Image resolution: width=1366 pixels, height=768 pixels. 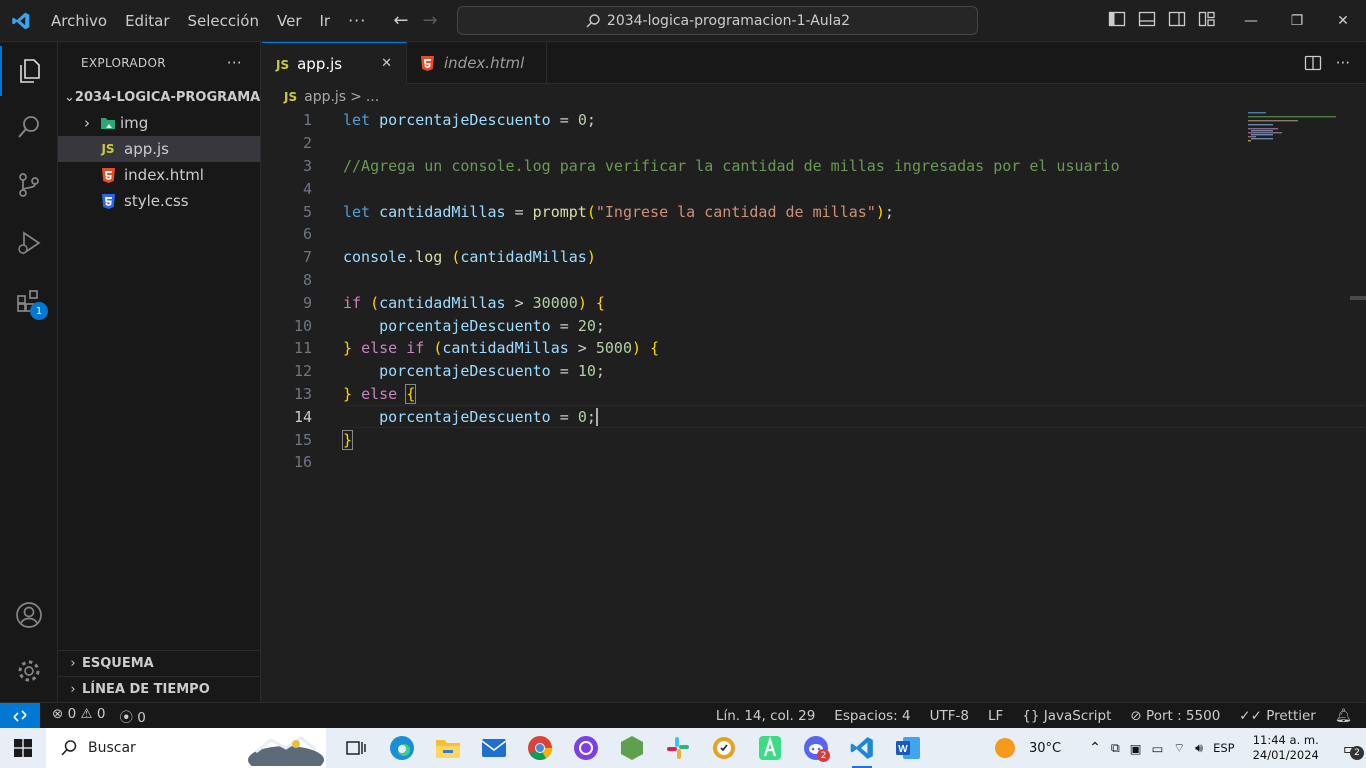 I want to click on menu-ver: Ver, so click(x=289, y=21).